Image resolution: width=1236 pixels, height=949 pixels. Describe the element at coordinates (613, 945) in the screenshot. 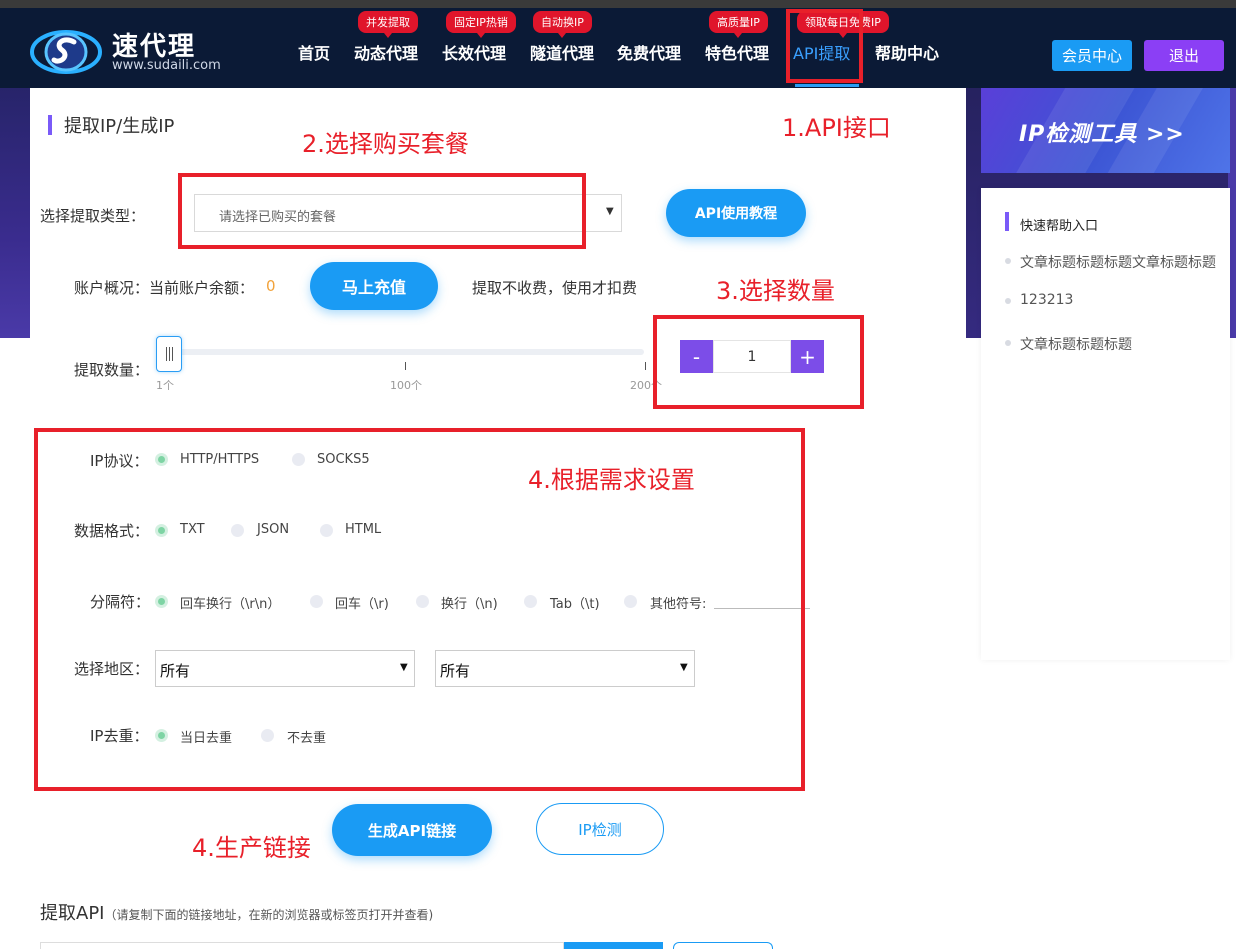

I see `api-copy-button` at that location.